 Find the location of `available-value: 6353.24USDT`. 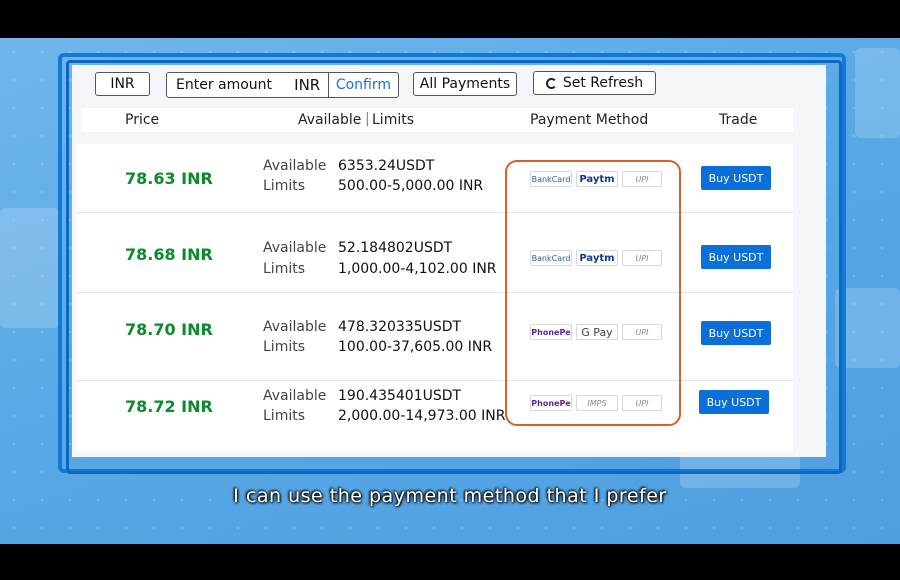

available-value: 6353.24USDT is located at coordinates (386, 166).